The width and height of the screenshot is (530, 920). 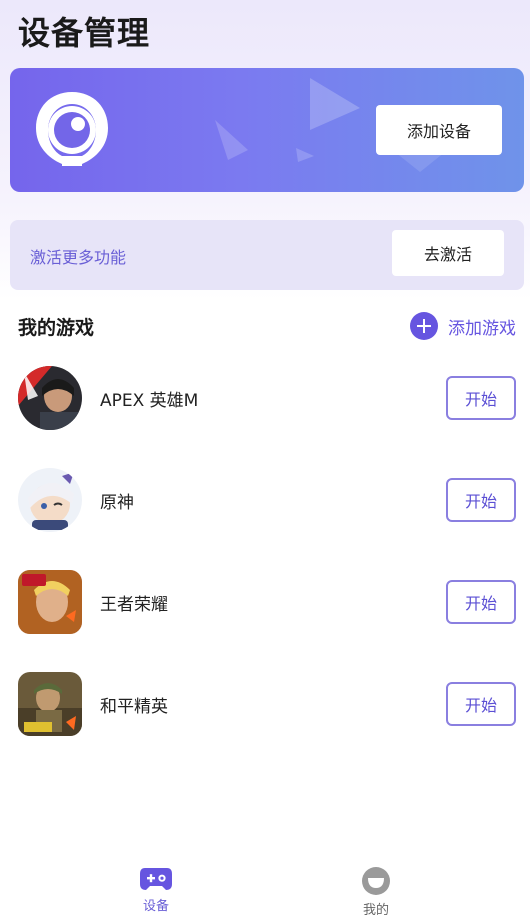 What do you see at coordinates (117, 503) in the screenshot?
I see `game-name: 原神` at bounding box center [117, 503].